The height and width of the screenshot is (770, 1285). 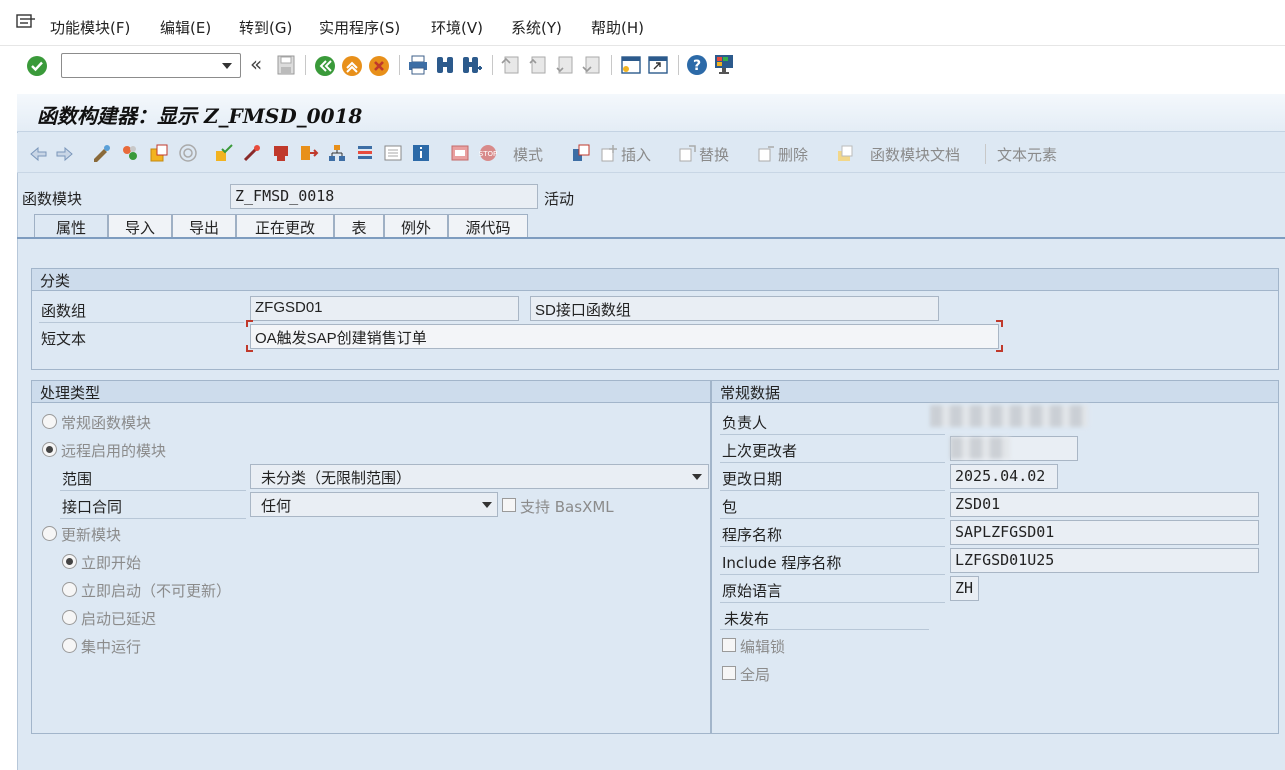 I want to click on find-icon, so click(x=445, y=65).